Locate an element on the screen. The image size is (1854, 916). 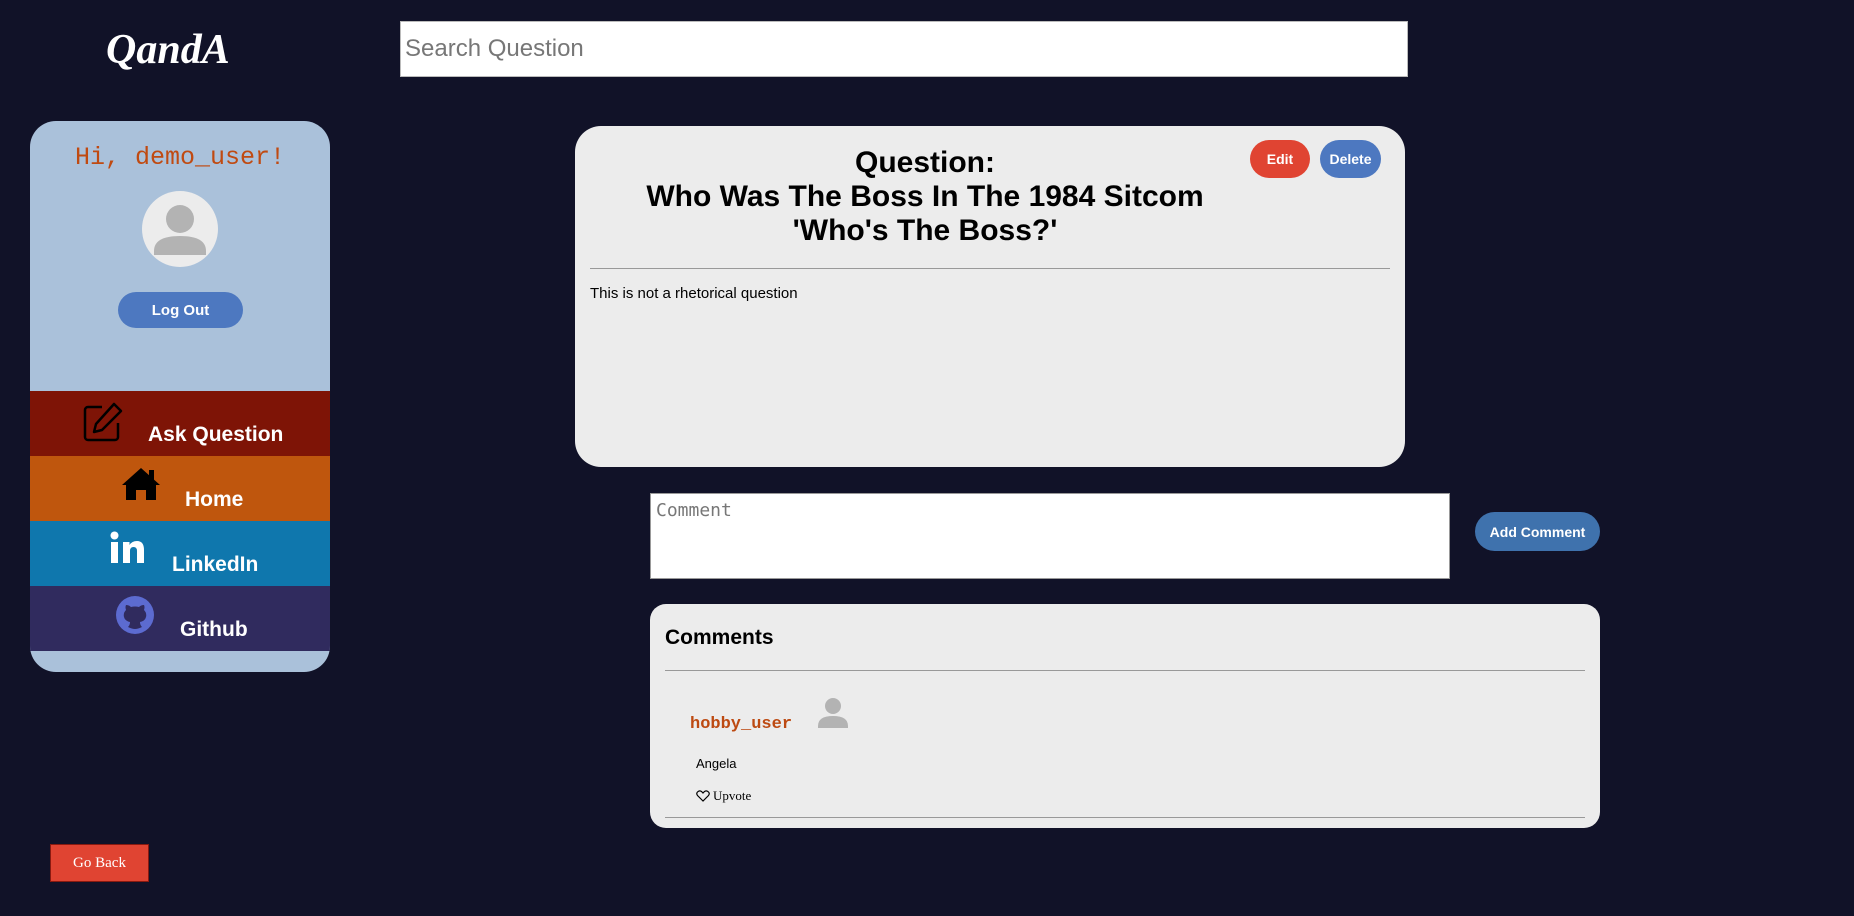
github-icon is located at coordinates (135, 618).